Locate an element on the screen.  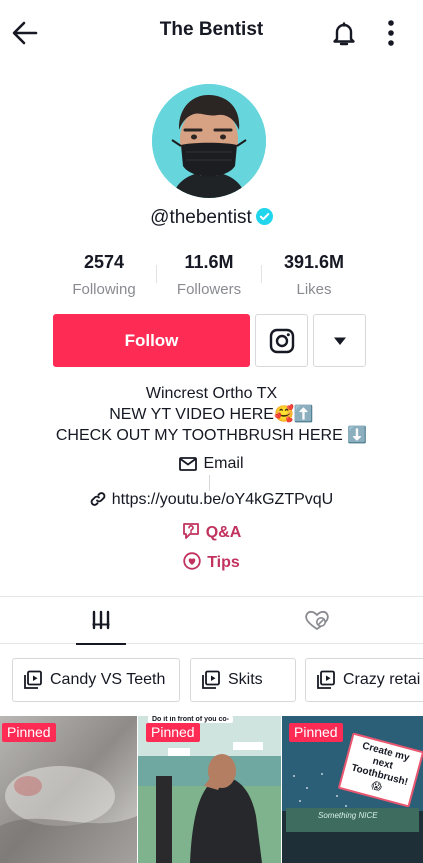
tips-label: Tips is located at coordinates (223, 562).